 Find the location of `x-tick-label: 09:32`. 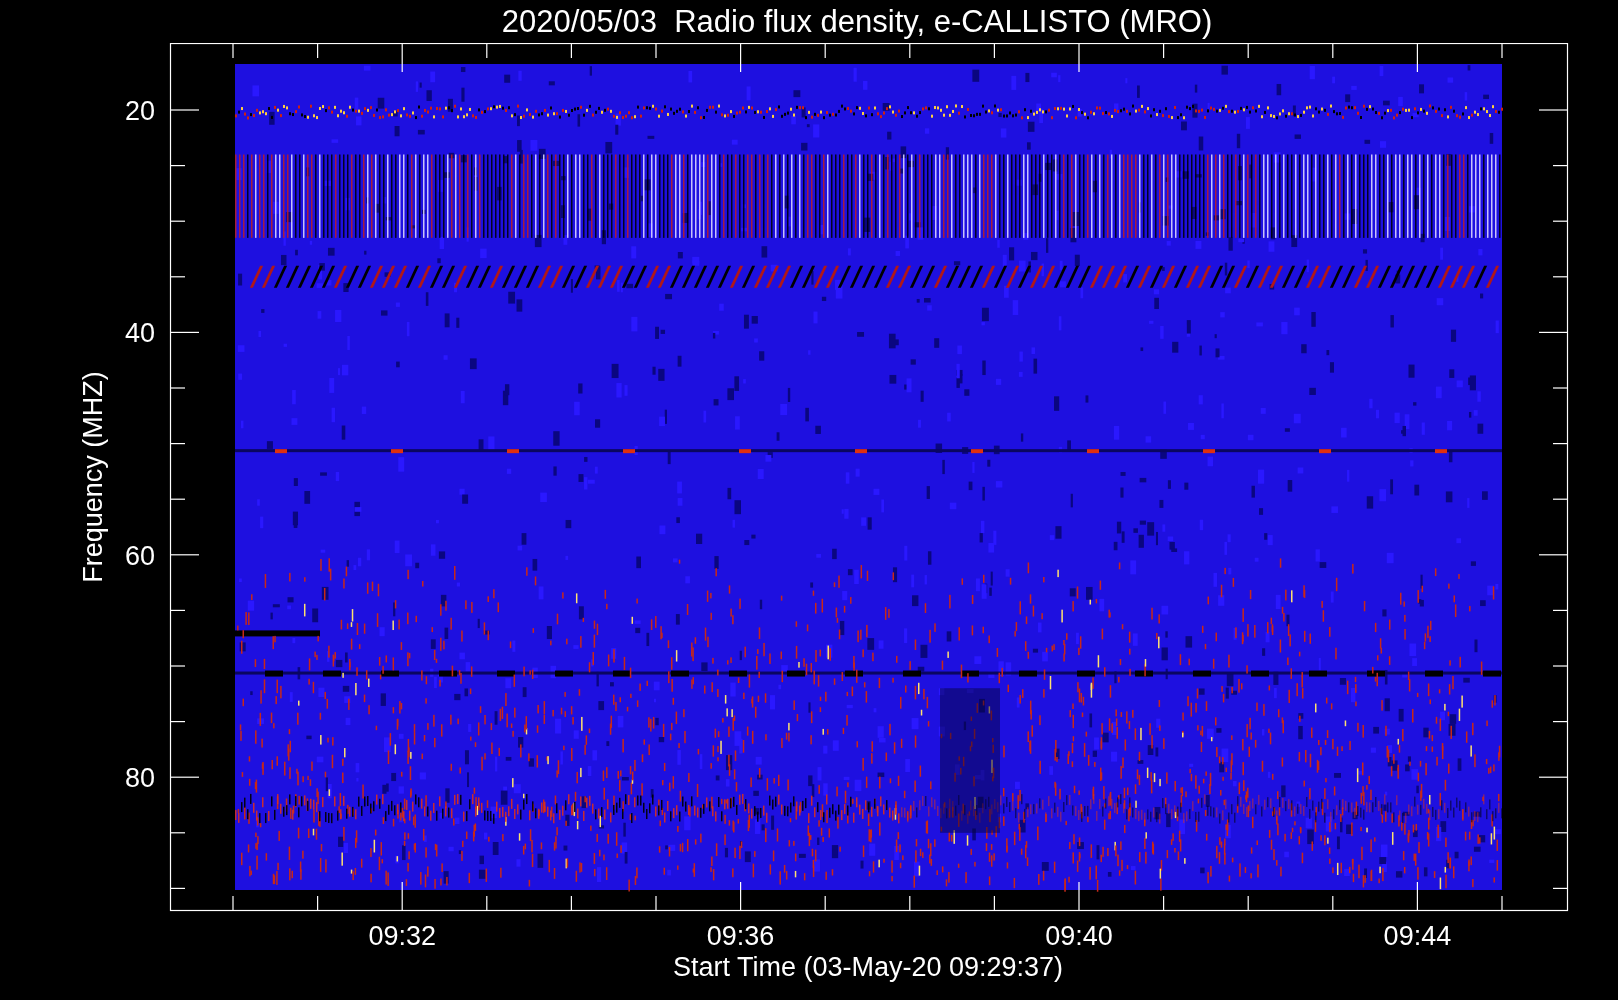

x-tick-label: 09:32 is located at coordinates (402, 936).